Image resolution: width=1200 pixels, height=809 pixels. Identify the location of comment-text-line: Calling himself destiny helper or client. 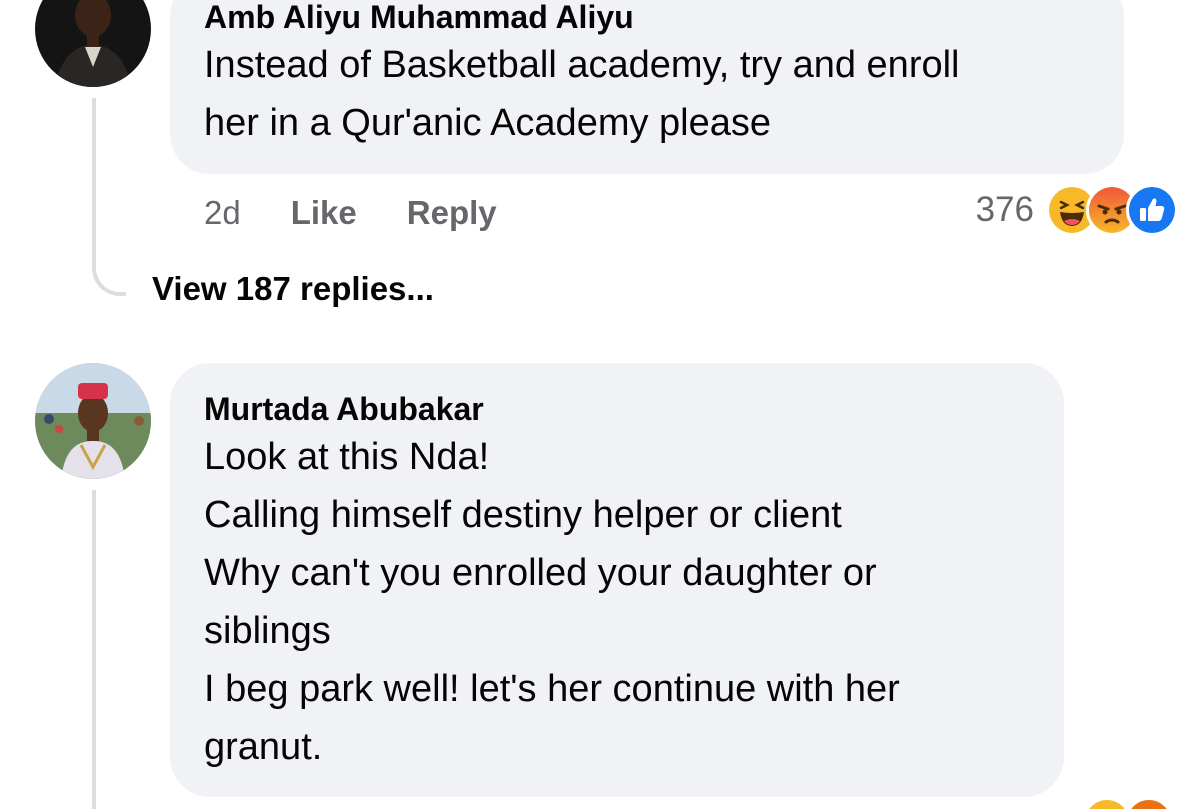
(523, 515).